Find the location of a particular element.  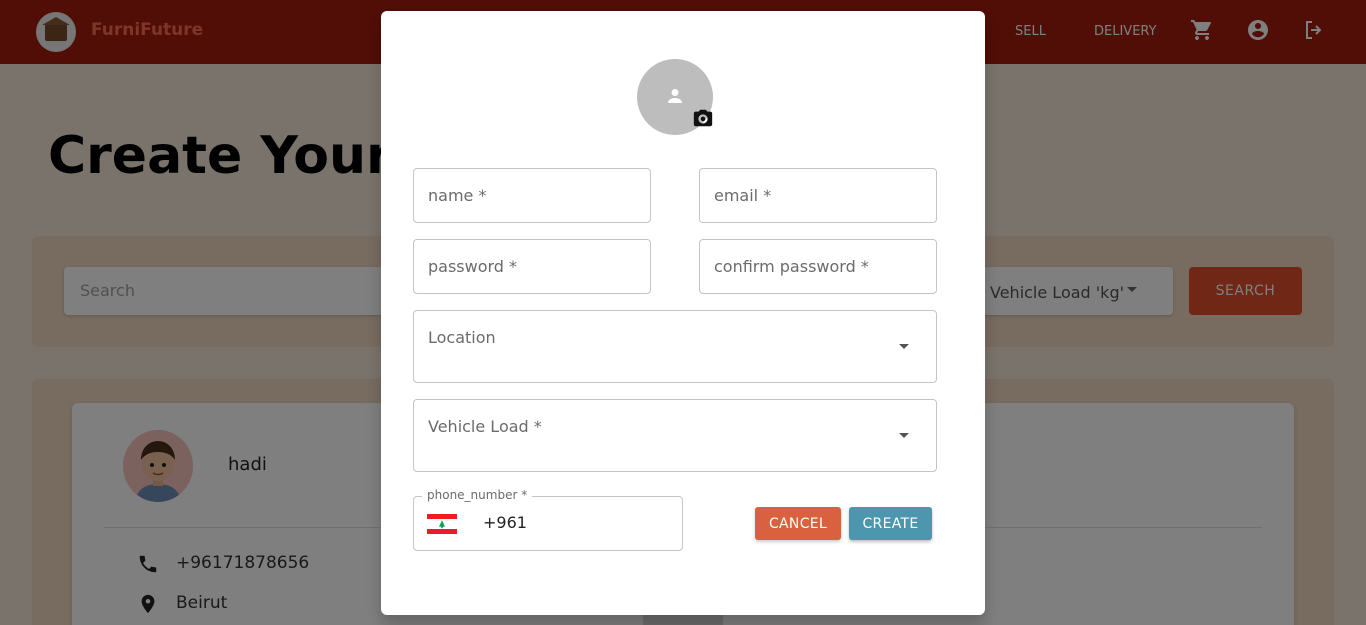

vehicle-load-label: Vehicle Load * is located at coordinates (485, 426).